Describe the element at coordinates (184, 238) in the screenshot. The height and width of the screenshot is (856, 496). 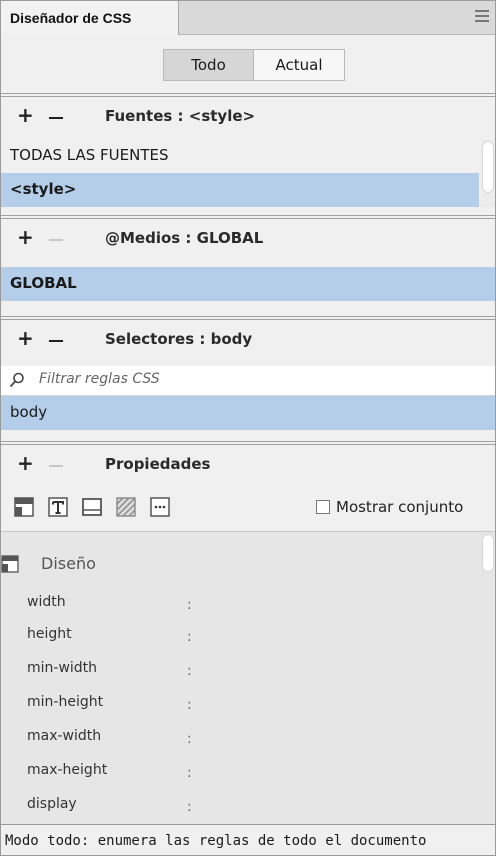
I see `medios-title: @Medios : GLOBAL` at that location.